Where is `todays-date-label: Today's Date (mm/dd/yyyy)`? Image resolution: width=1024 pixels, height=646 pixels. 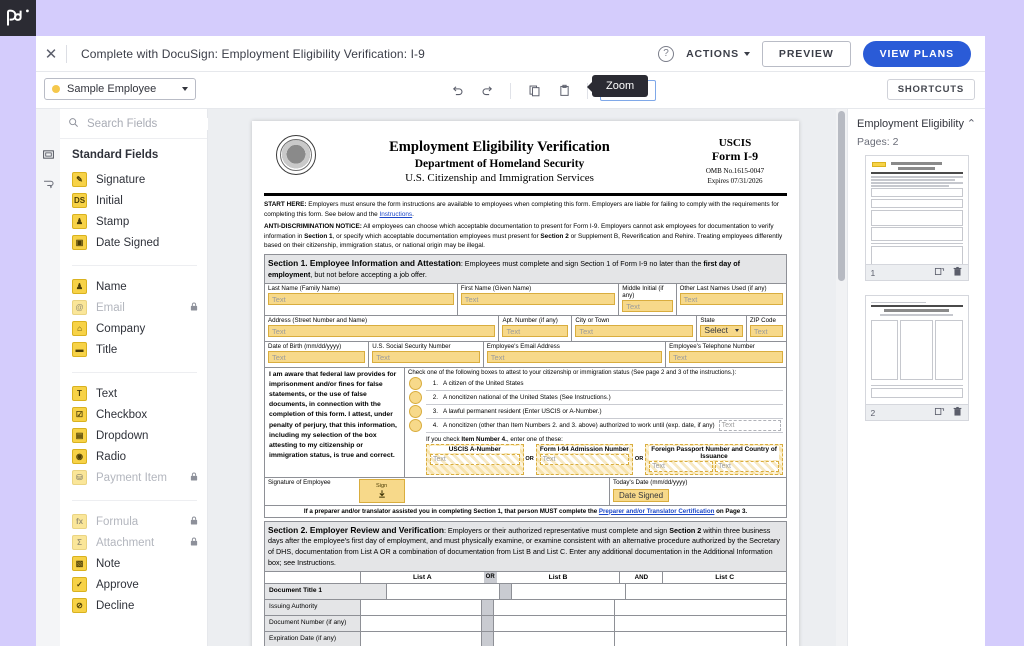 todays-date-label: Today's Date (mm/dd/yyyy) is located at coordinates (650, 482).